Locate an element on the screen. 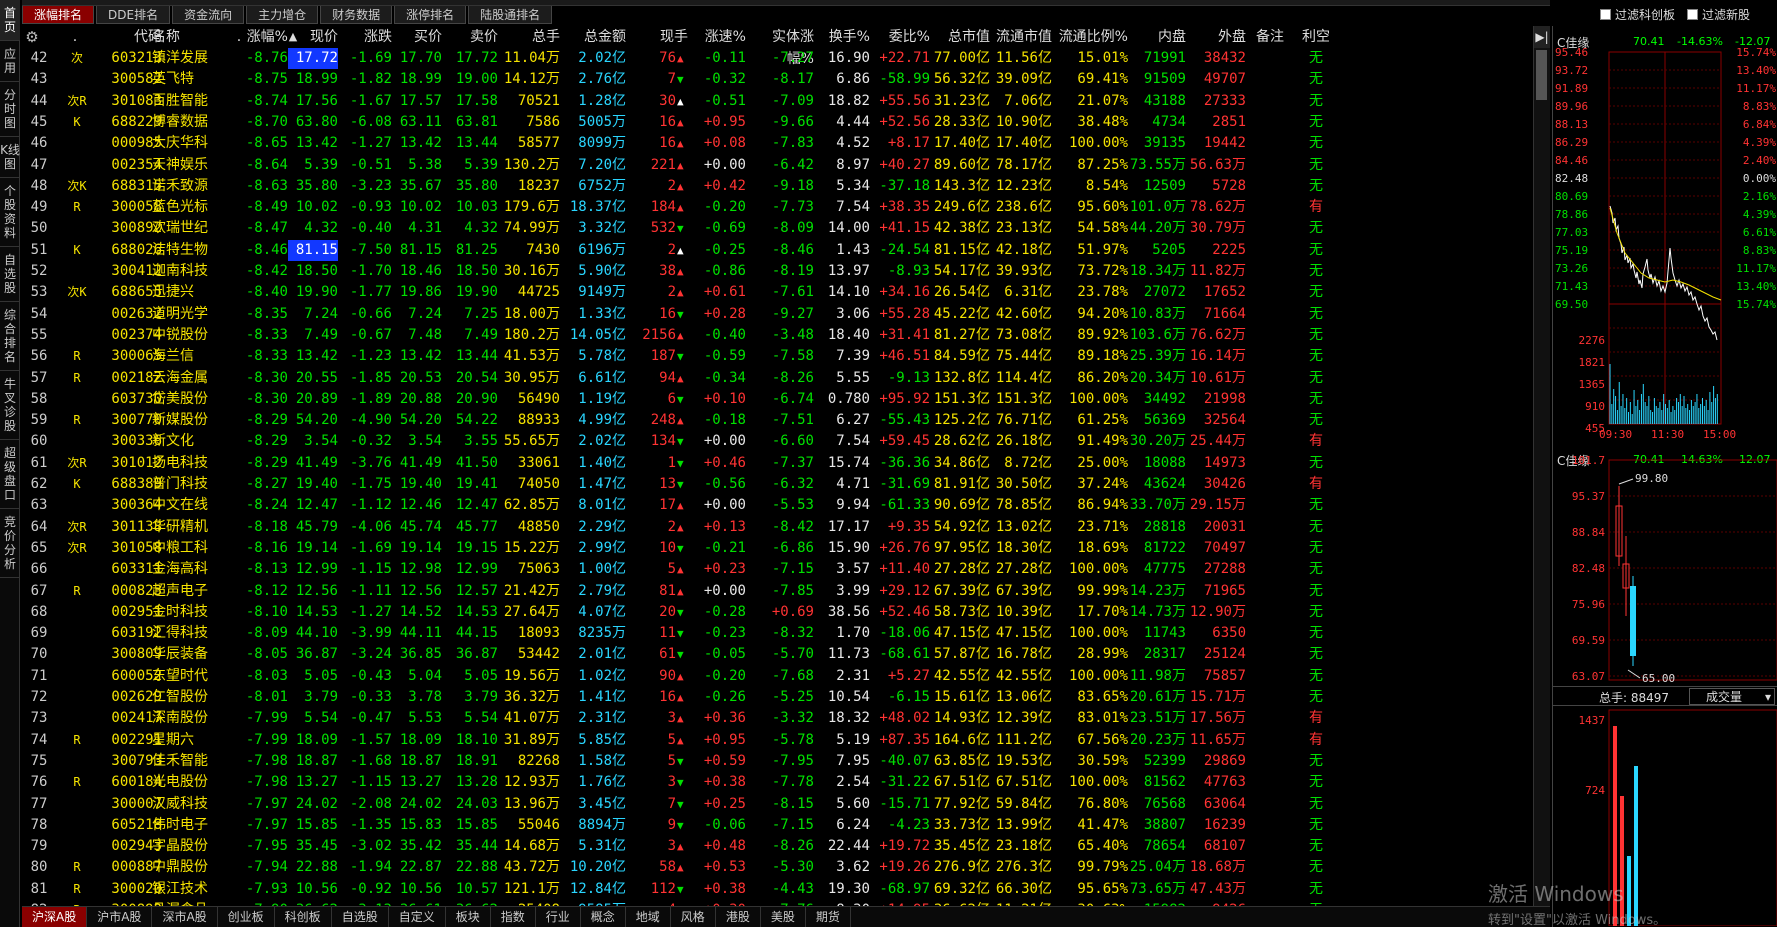 The height and width of the screenshot is (927, 1777). column-header: 备注 is located at coordinates (1270, 37).